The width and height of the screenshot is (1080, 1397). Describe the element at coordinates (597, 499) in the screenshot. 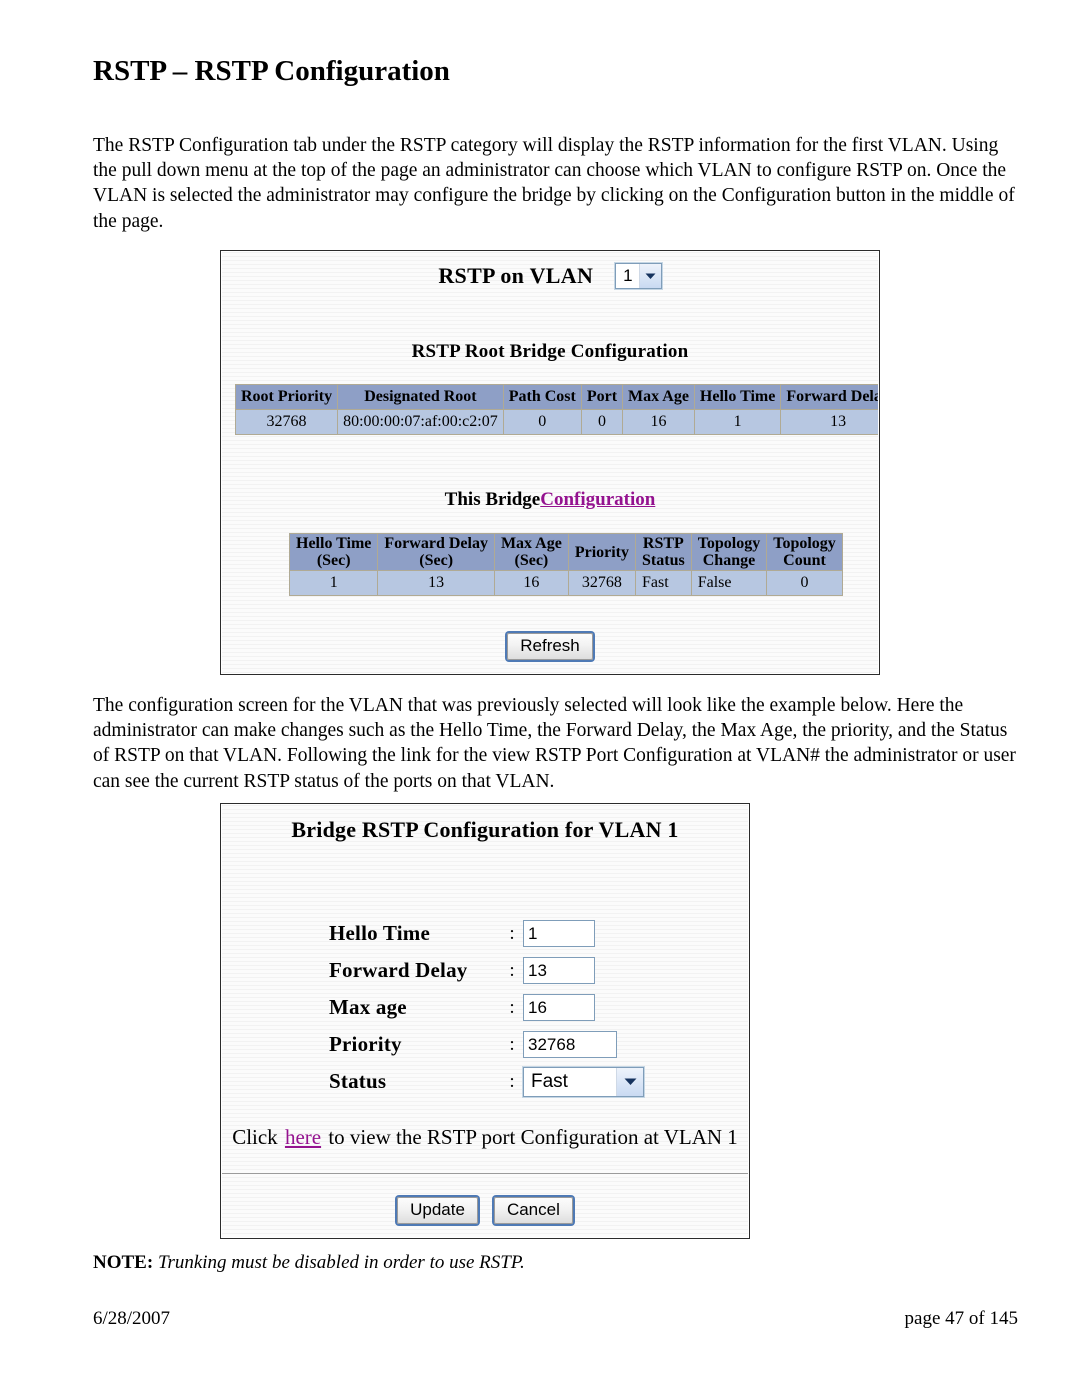

I see `configuration-link: Configuration` at that location.